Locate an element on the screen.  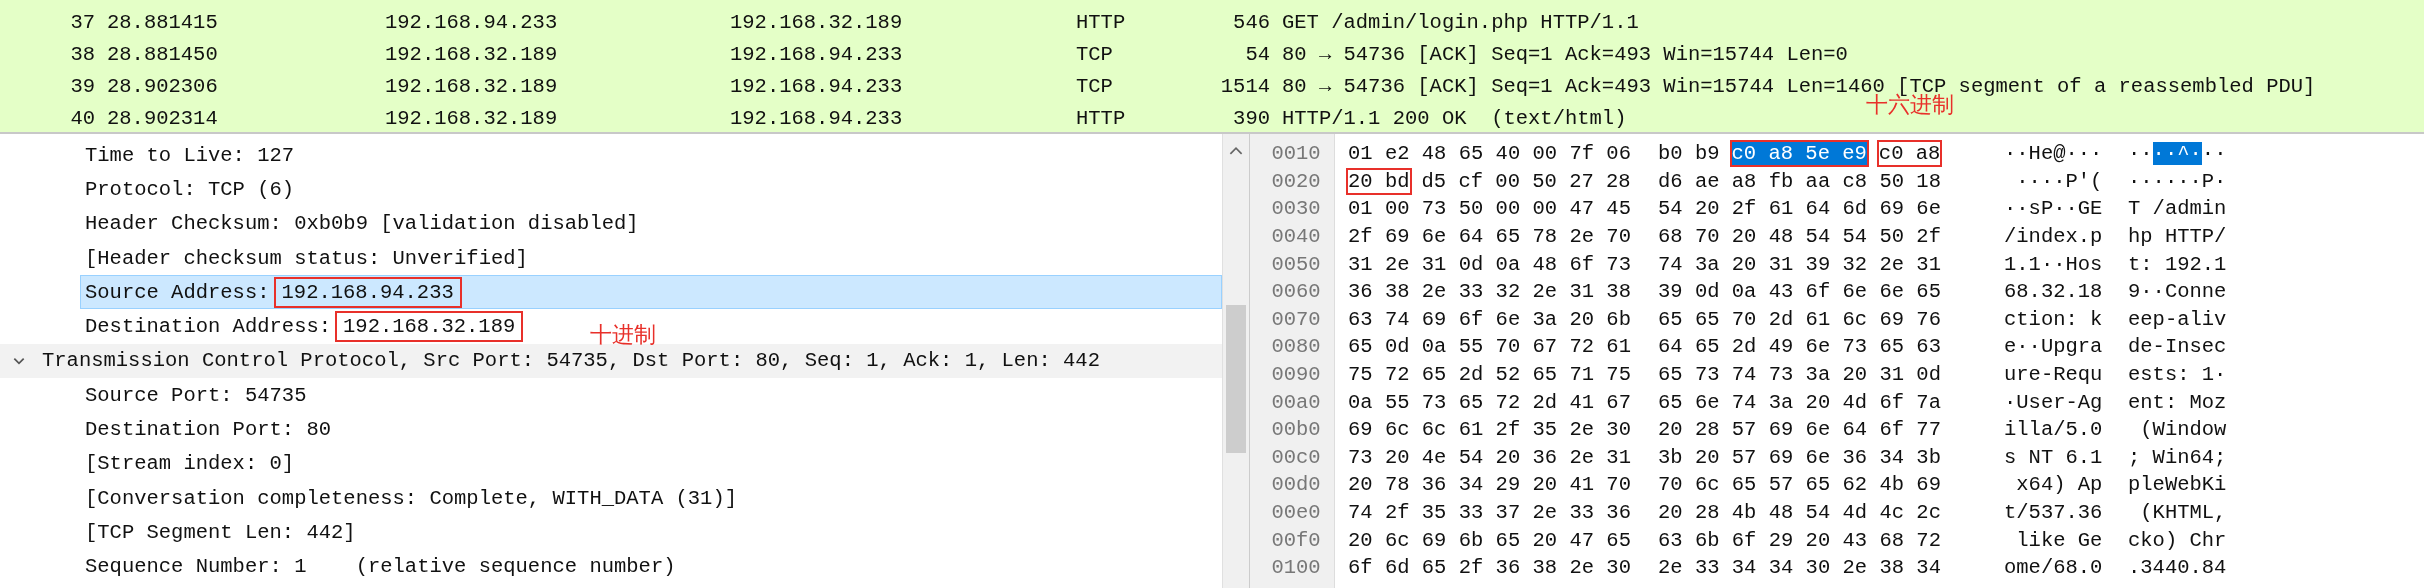
hex-bytes: 0a 55 73 65 72 2d 41 67 is located at coordinates (1489, 402).